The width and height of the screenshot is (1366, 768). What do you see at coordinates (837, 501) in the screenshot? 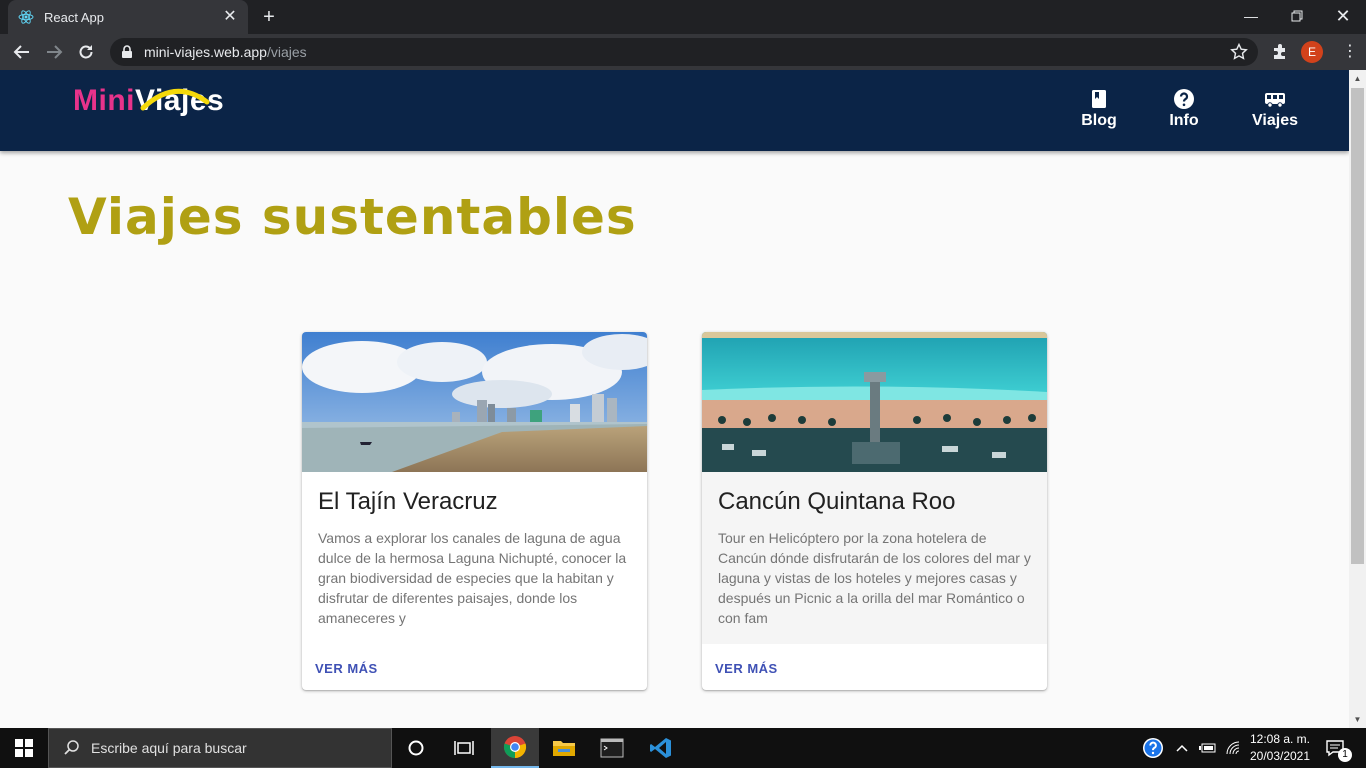
I see `card-title: Cancún Quintana Roo` at bounding box center [837, 501].